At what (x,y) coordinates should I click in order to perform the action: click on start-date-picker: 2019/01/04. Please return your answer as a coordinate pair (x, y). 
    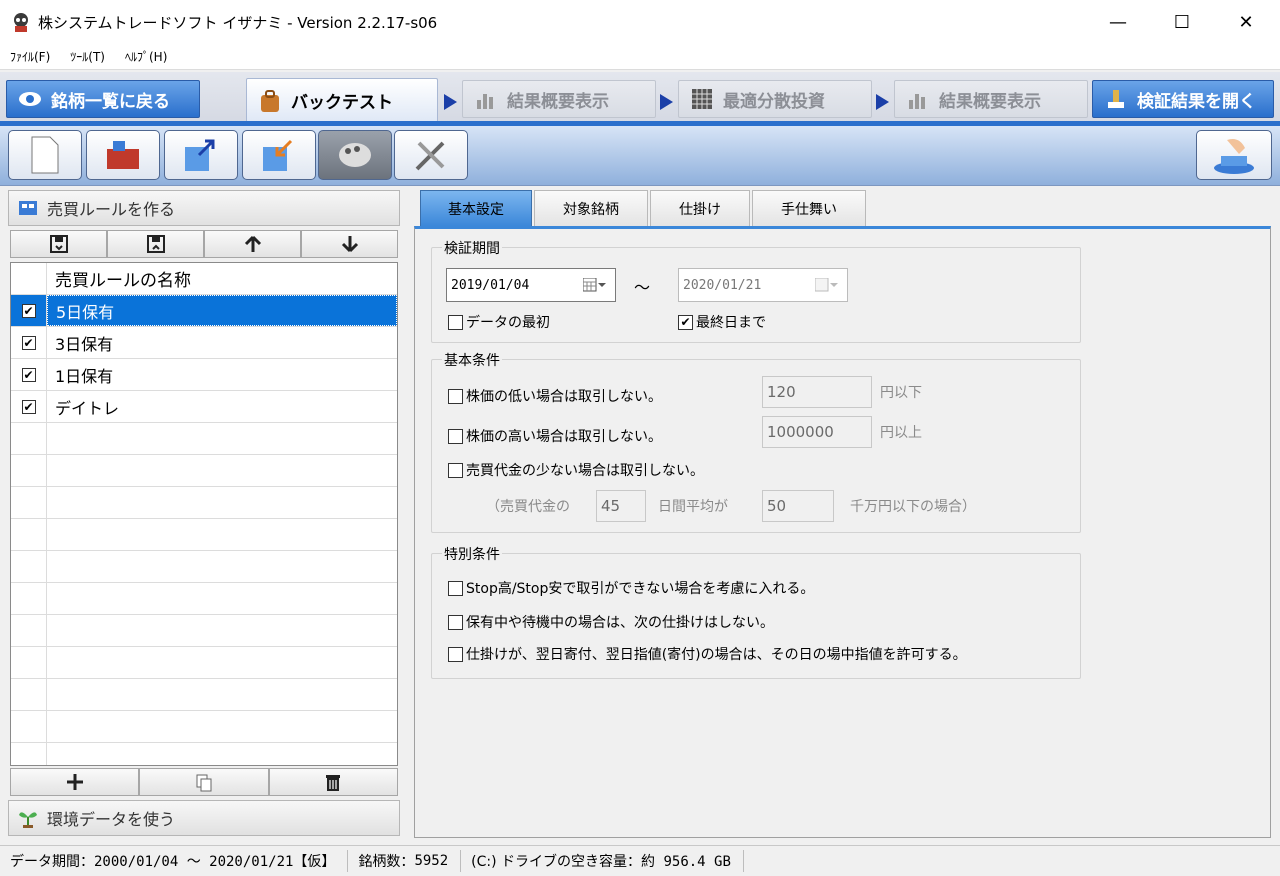
    Looking at the image, I should click on (531, 285).